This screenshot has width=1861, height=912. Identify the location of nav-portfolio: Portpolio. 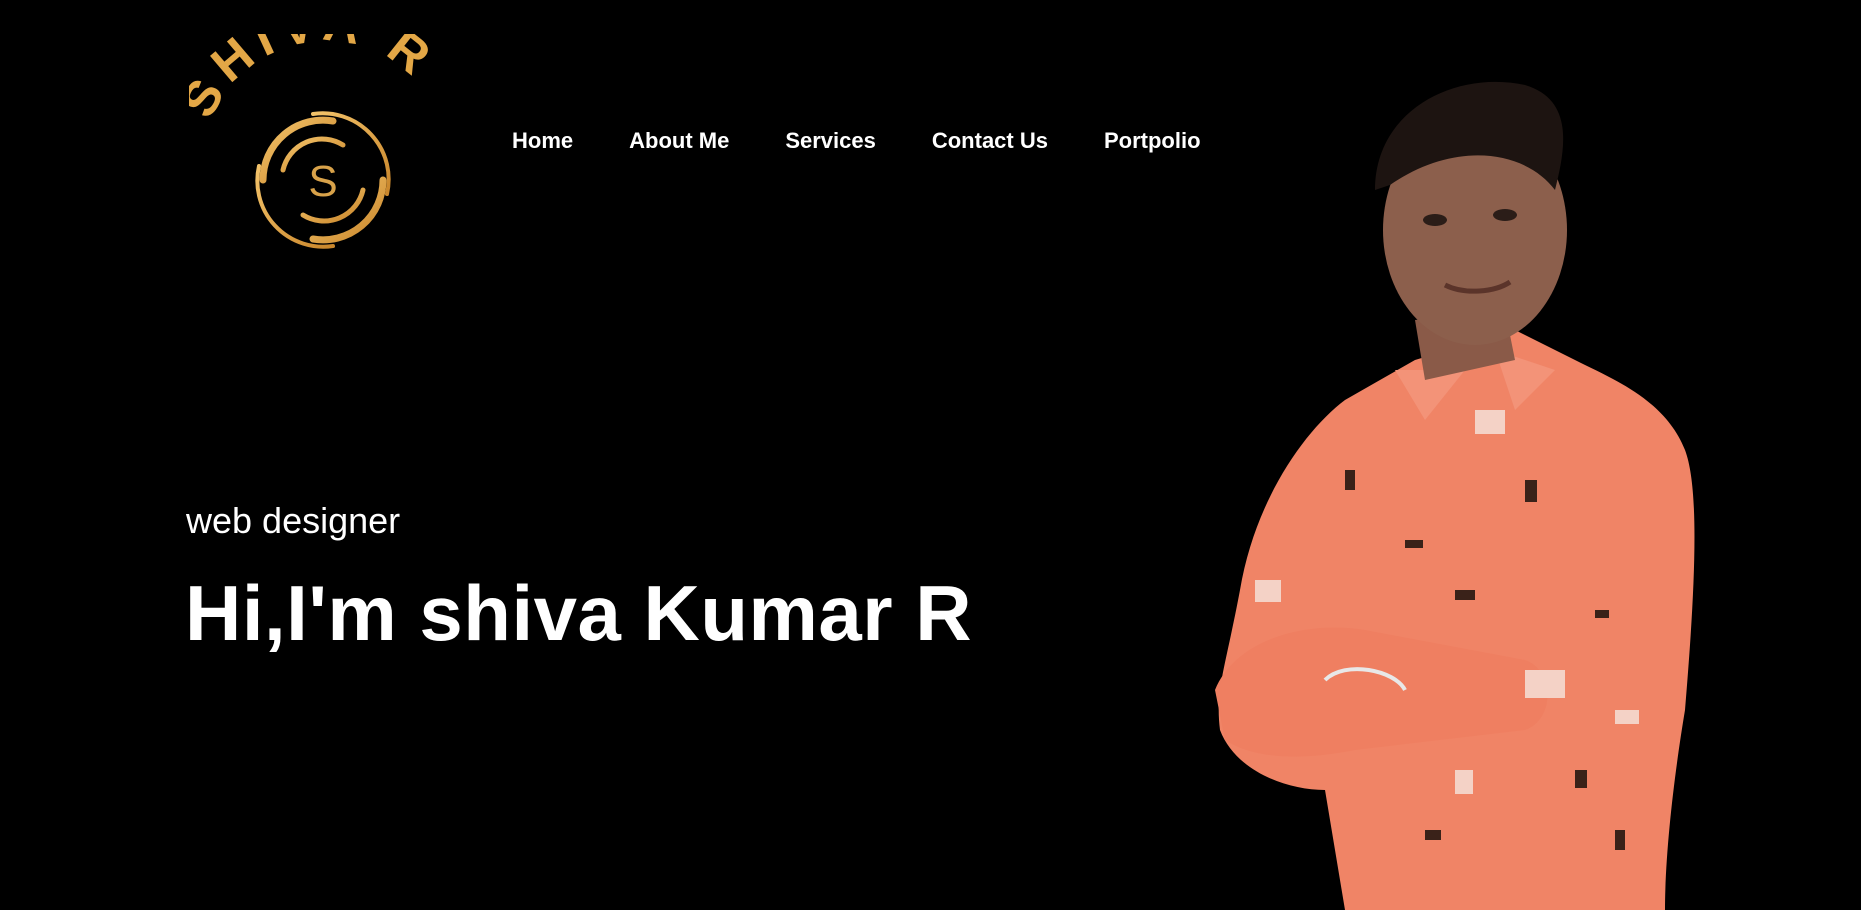
(1152, 141).